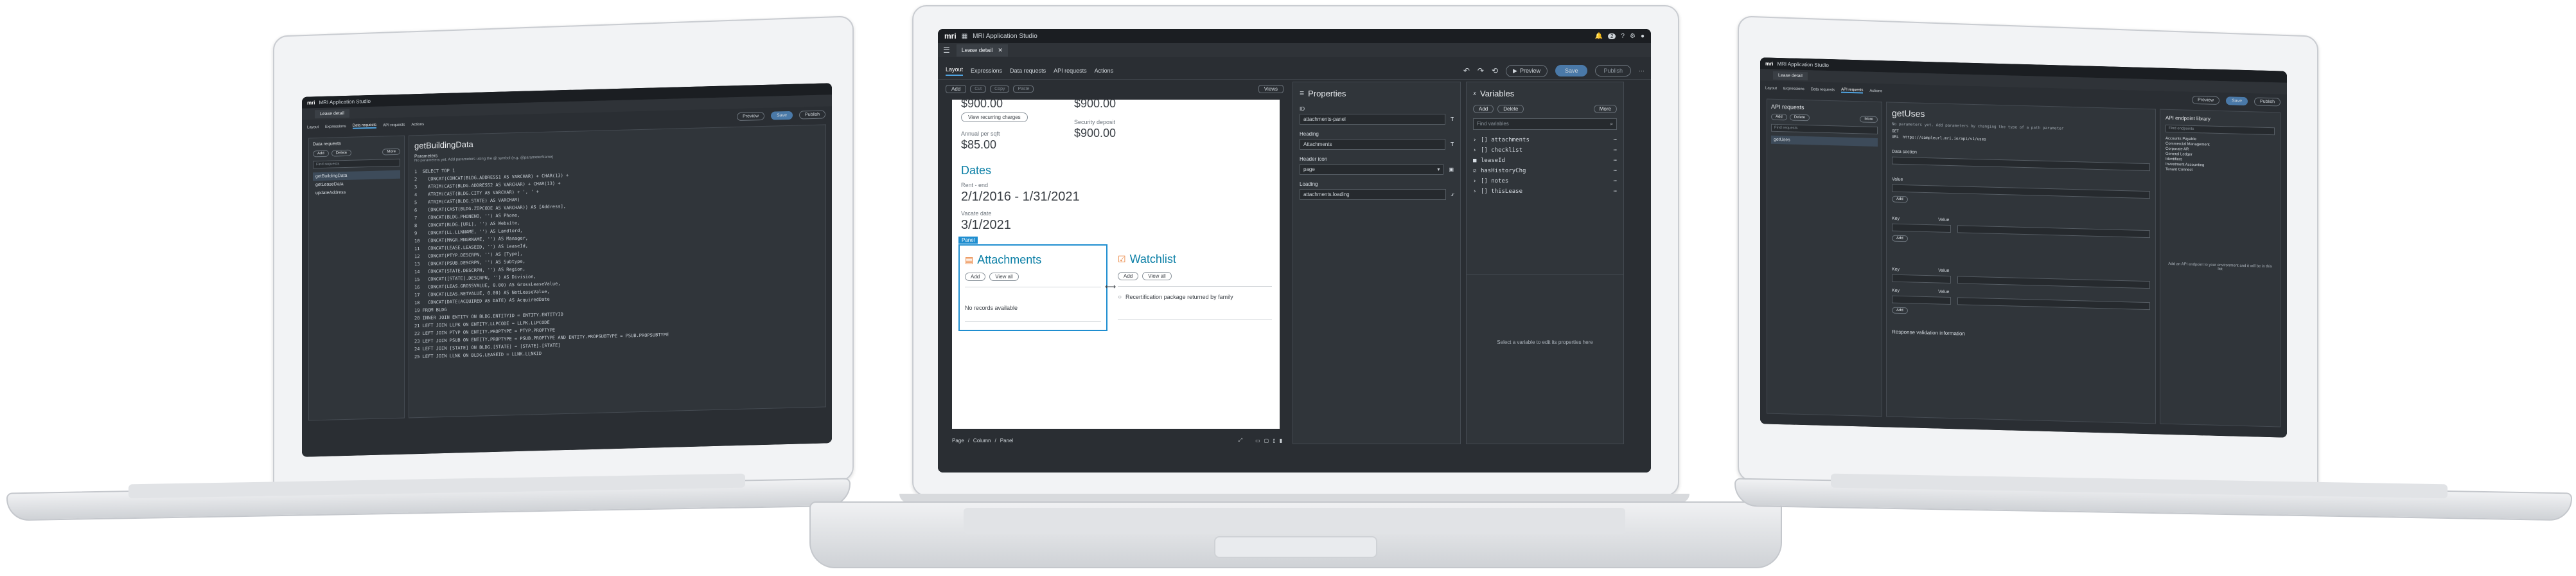  What do you see at coordinates (1599, 36) in the screenshot?
I see `bell-icon: 🔔` at bounding box center [1599, 36].